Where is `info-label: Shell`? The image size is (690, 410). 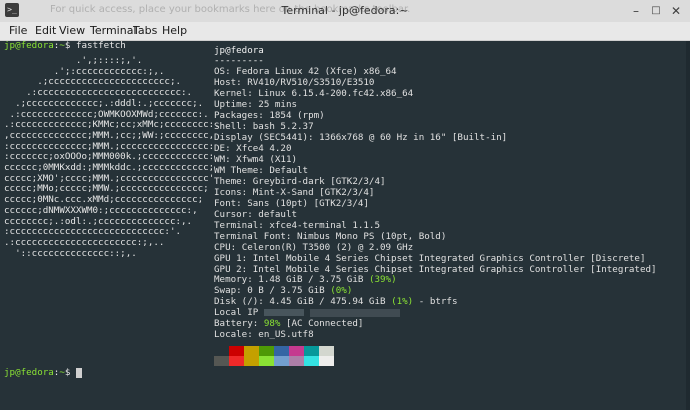
info-label: Shell is located at coordinates (228, 126).